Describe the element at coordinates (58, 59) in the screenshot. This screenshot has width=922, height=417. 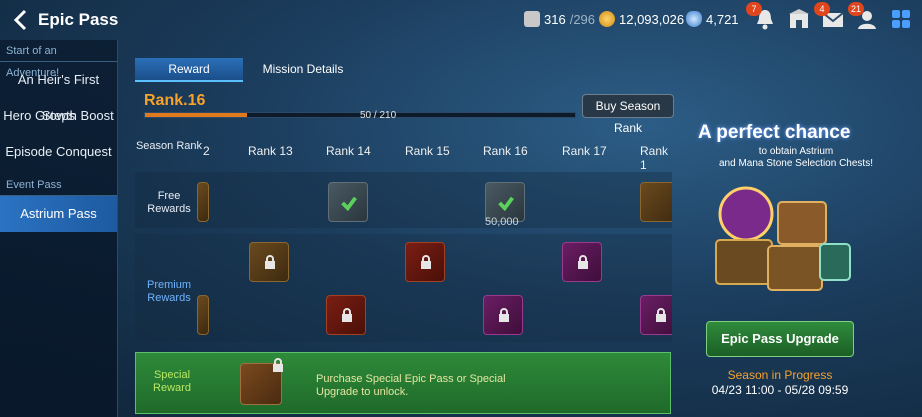
I see `sidebar-section-adventure: Start of an Adventure!` at that location.